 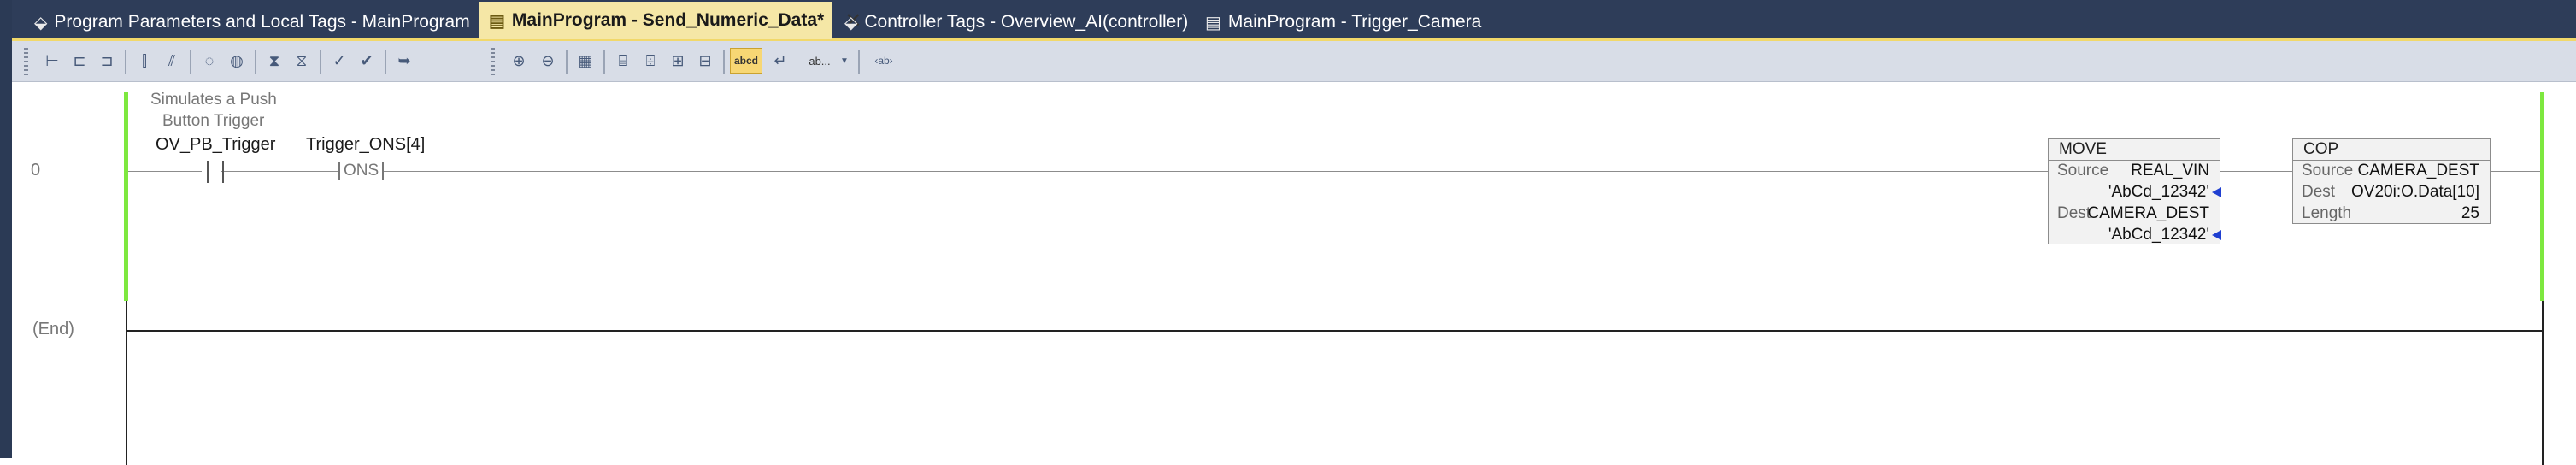 I want to click on move-source-row: Source REAL_VIN, so click(x=2134, y=170).